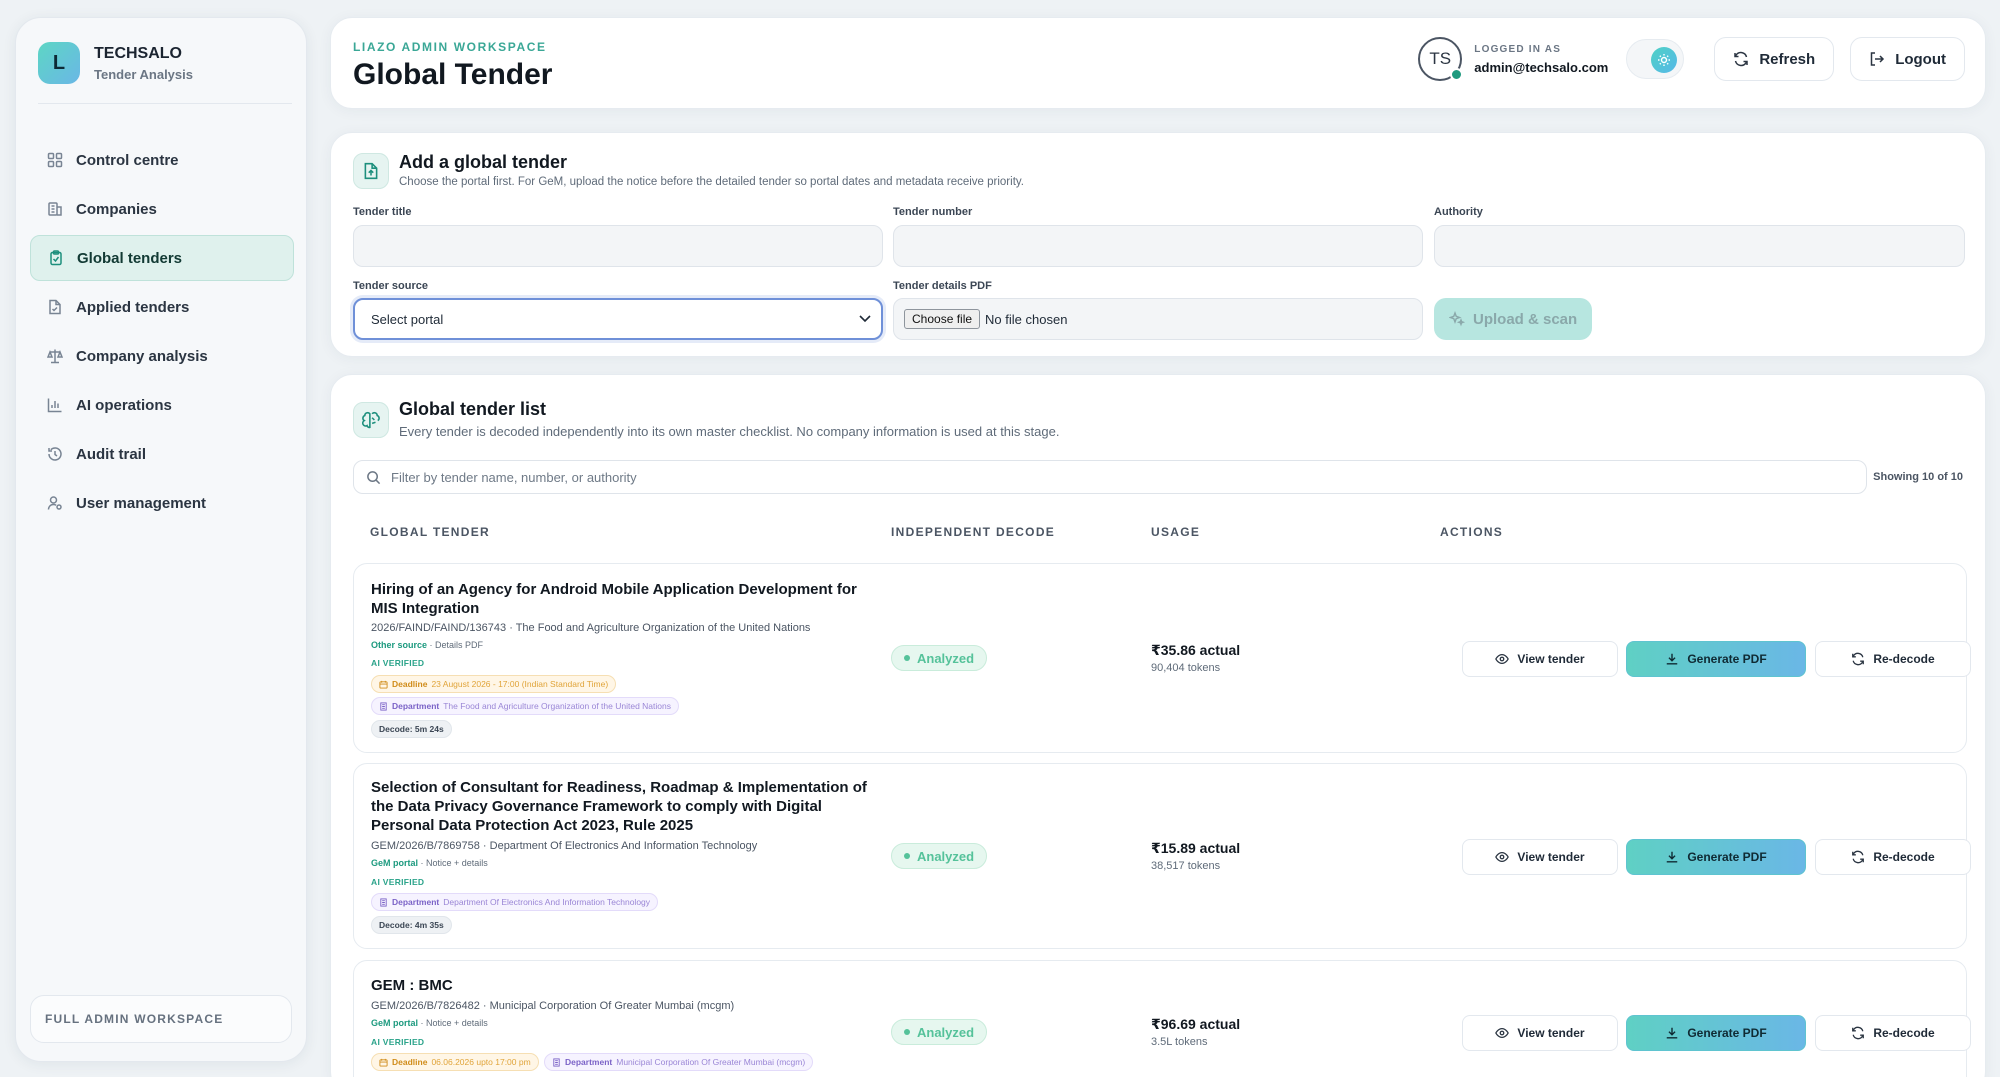 The height and width of the screenshot is (1077, 2000). Describe the element at coordinates (942, 319) in the screenshot. I see `choose-file-button: Choose file` at that location.